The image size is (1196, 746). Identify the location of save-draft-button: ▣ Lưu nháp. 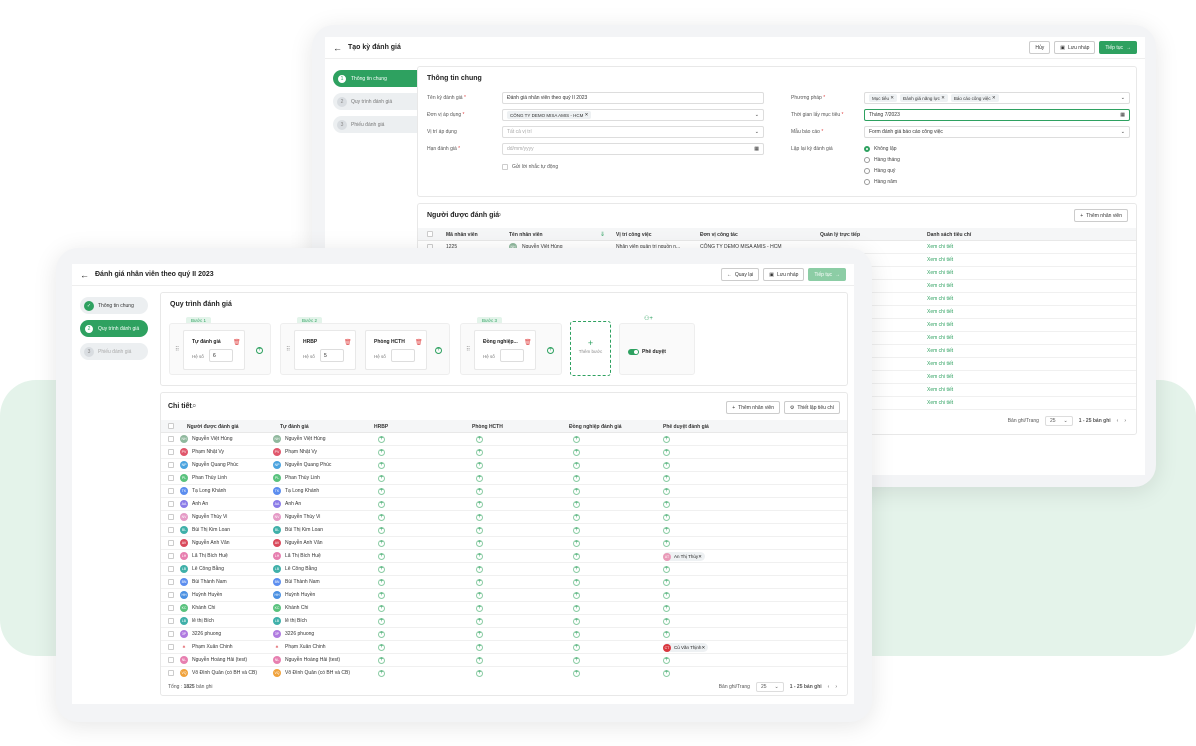
(784, 274).